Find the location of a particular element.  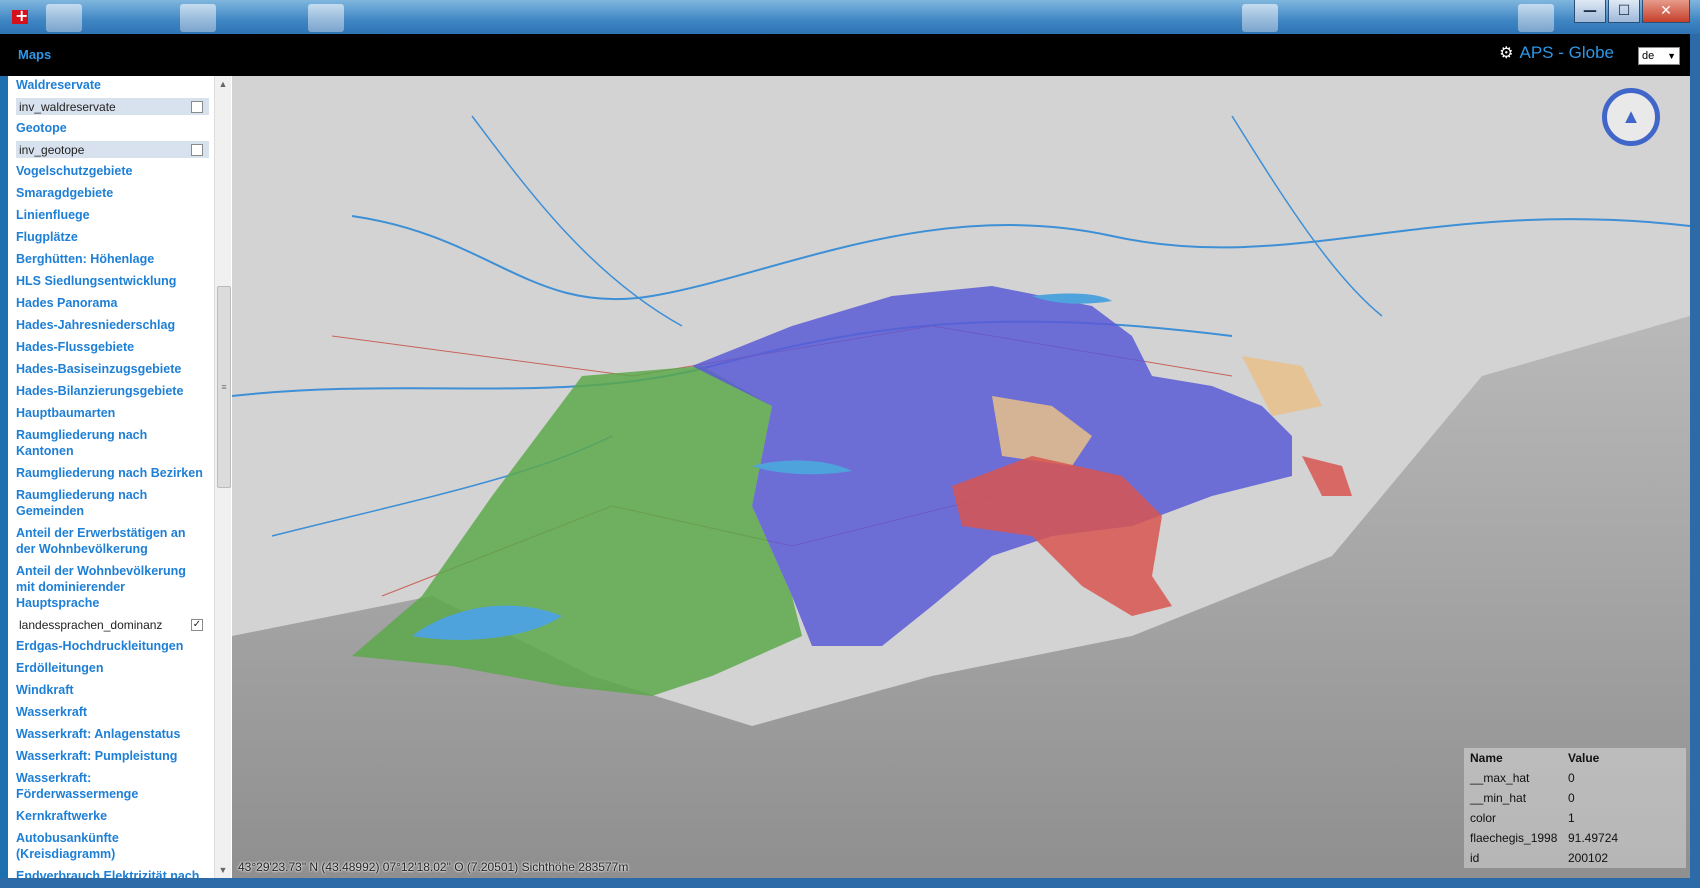

window-frame-bottom is located at coordinates (850, 883).